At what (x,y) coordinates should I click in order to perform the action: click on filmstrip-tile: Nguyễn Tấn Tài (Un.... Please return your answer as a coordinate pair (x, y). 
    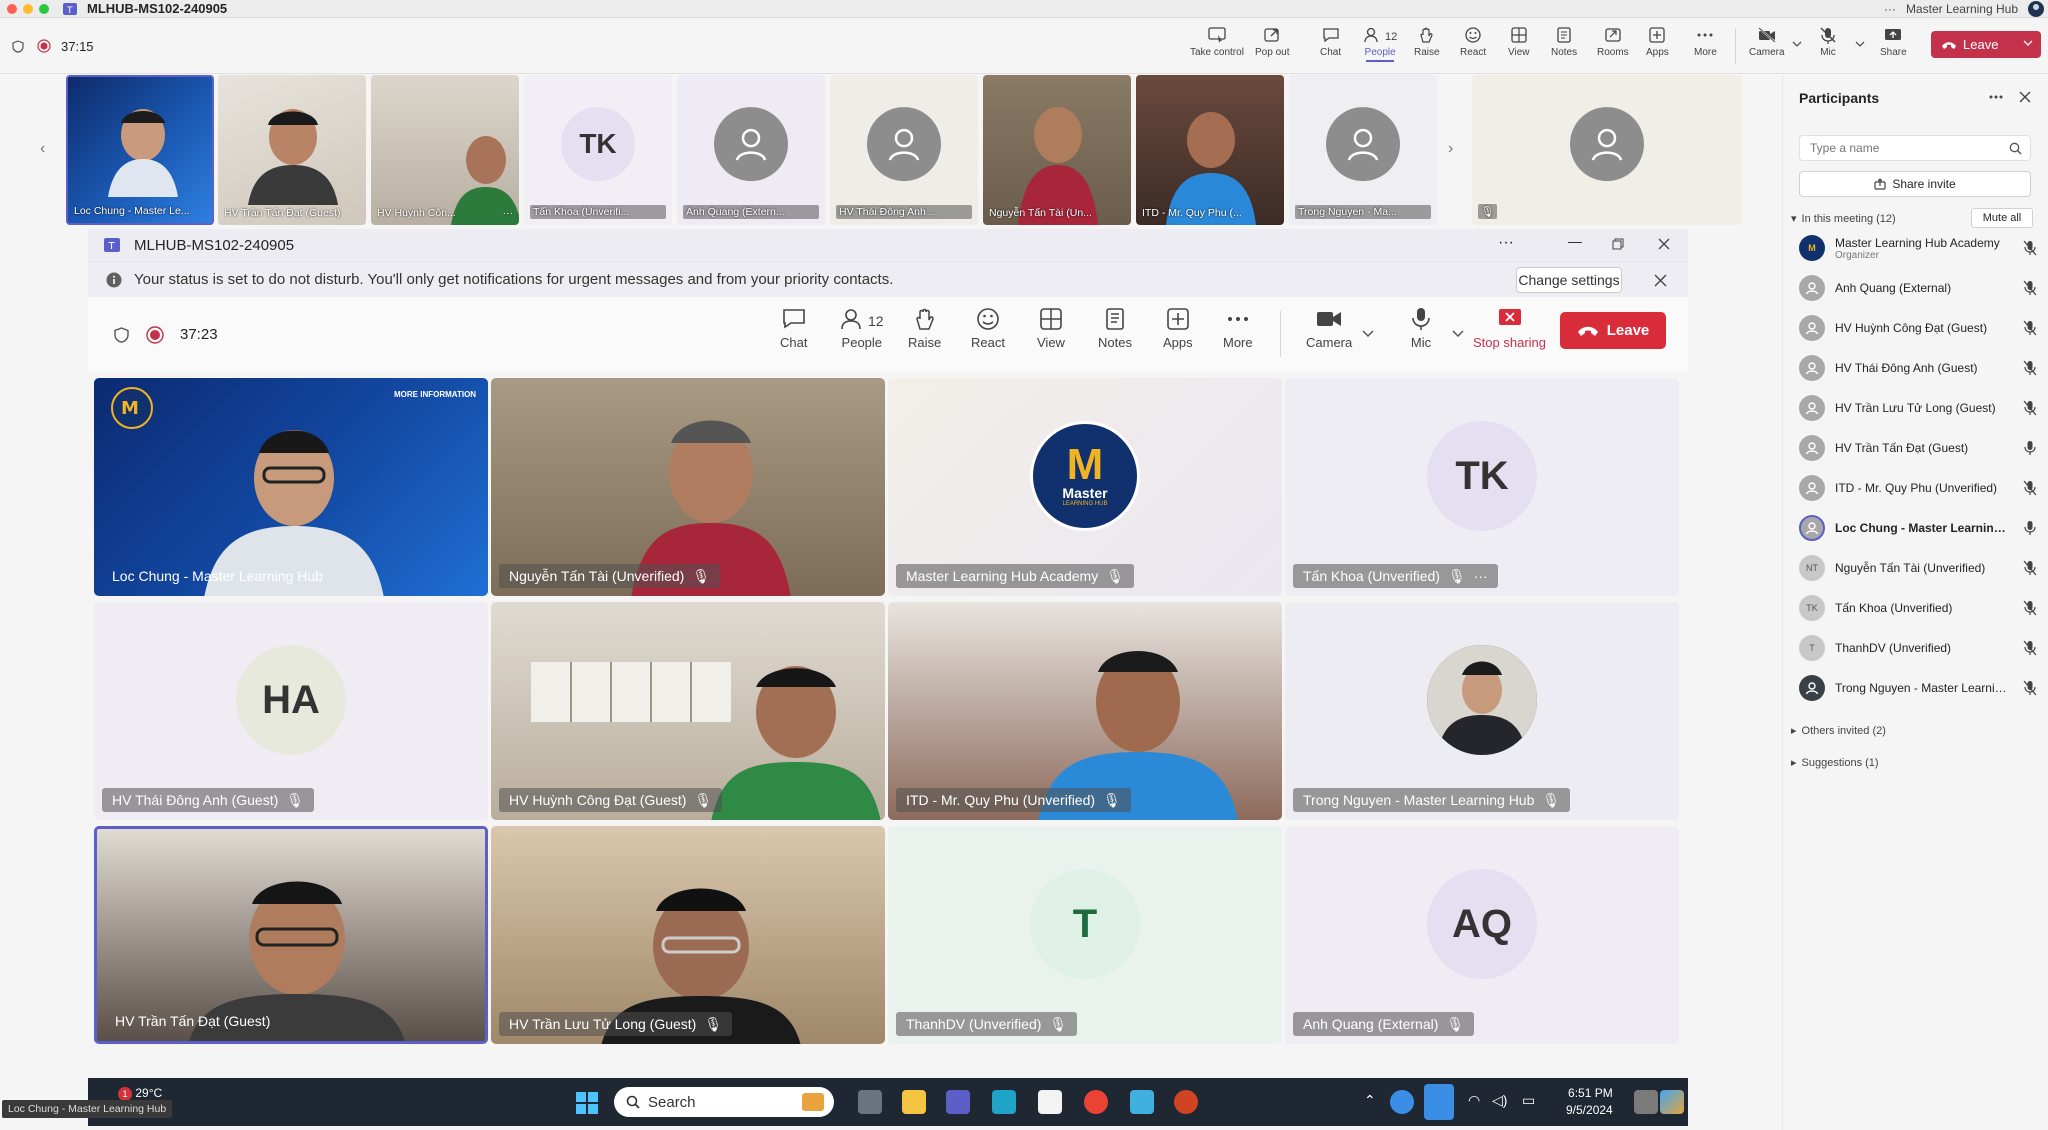
    Looking at the image, I should click on (1057, 150).